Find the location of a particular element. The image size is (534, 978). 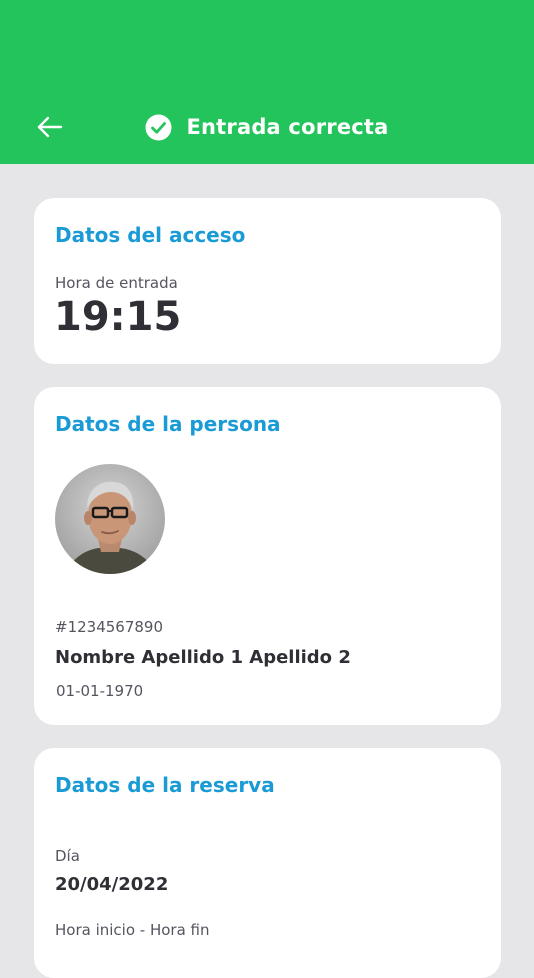

page-title: Entrada correcta is located at coordinates (287, 127).